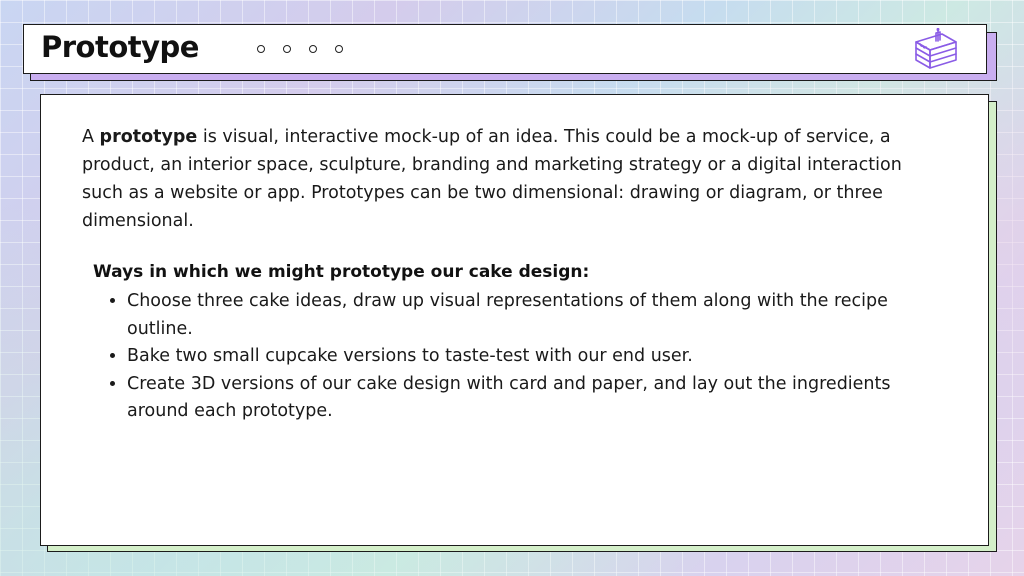  Describe the element at coordinates (120, 47) in the screenshot. I see `page-title: Prototype` at that location.